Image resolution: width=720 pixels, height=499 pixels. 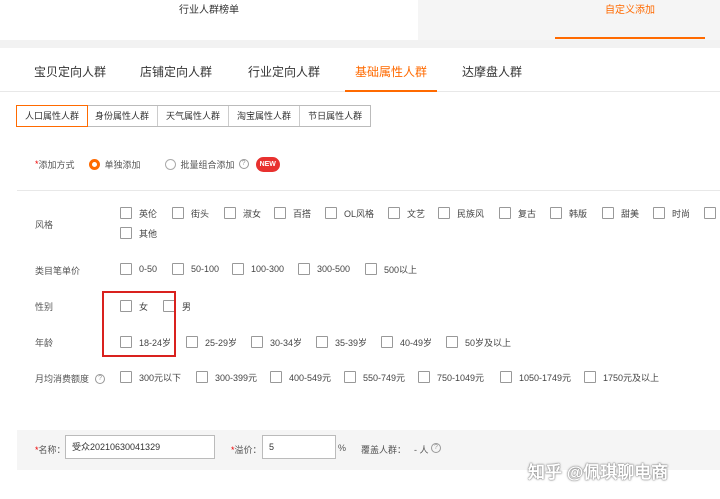 What do you see at coordinates (70, 378) in the screenshot?
I see `spend-label-row: 月均消费额度 ?` at bounding box center [70, 378].